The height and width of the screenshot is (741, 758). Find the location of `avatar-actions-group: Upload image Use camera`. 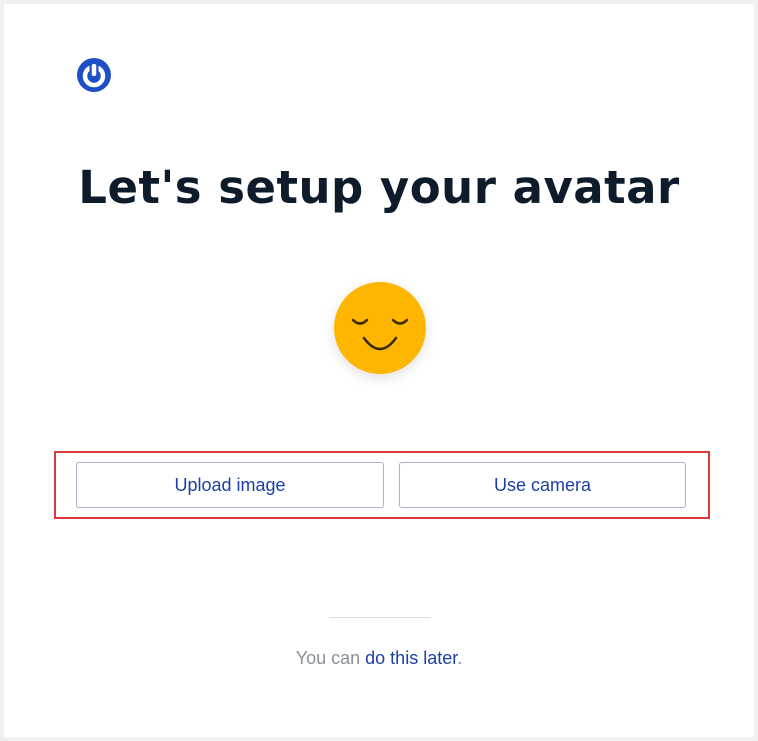

avatar-actions-group: Upload image Use camera is located at coordinates (382, 485).